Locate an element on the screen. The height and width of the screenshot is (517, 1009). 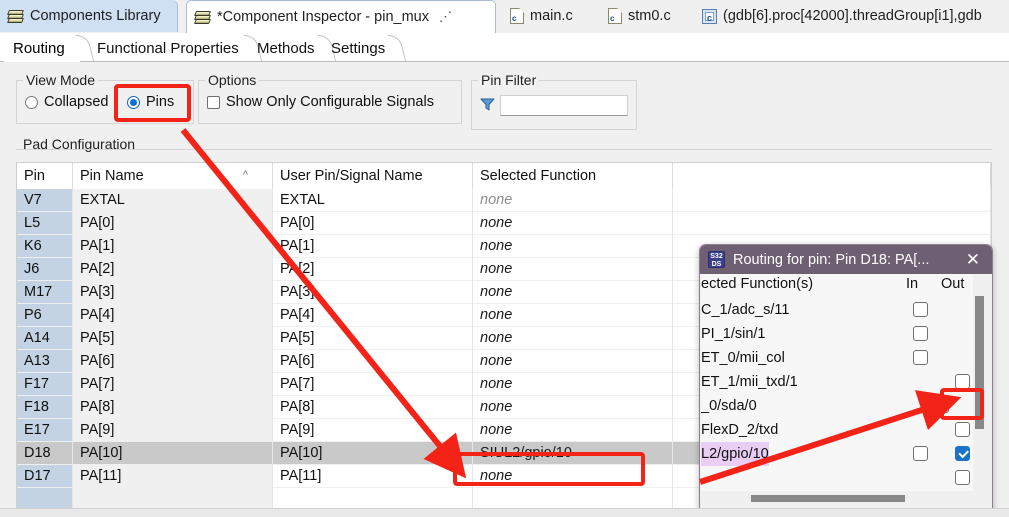
editor-tab-label: *Component Inspector - pin_mux is located at coordinates (323, 17).